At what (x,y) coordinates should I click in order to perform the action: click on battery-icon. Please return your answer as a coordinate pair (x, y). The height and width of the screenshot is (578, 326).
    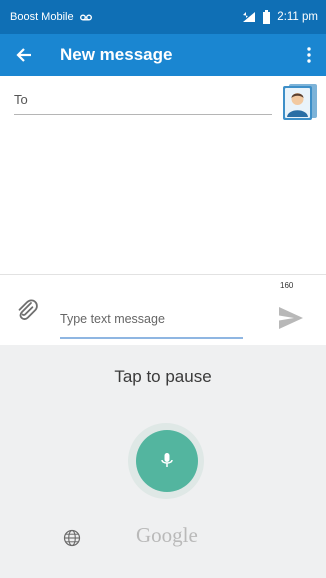
    Looking at the image, I should click on (267, 17).